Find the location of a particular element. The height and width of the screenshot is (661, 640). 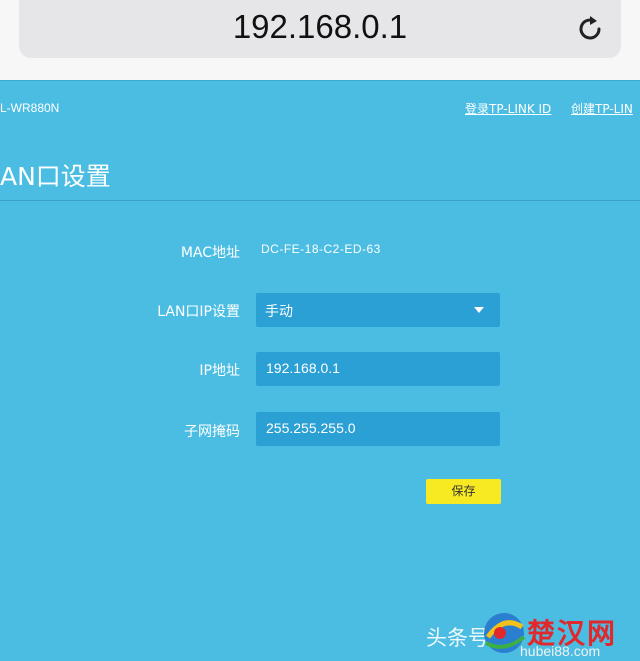

title-divider is located at coordinates (320, 200).